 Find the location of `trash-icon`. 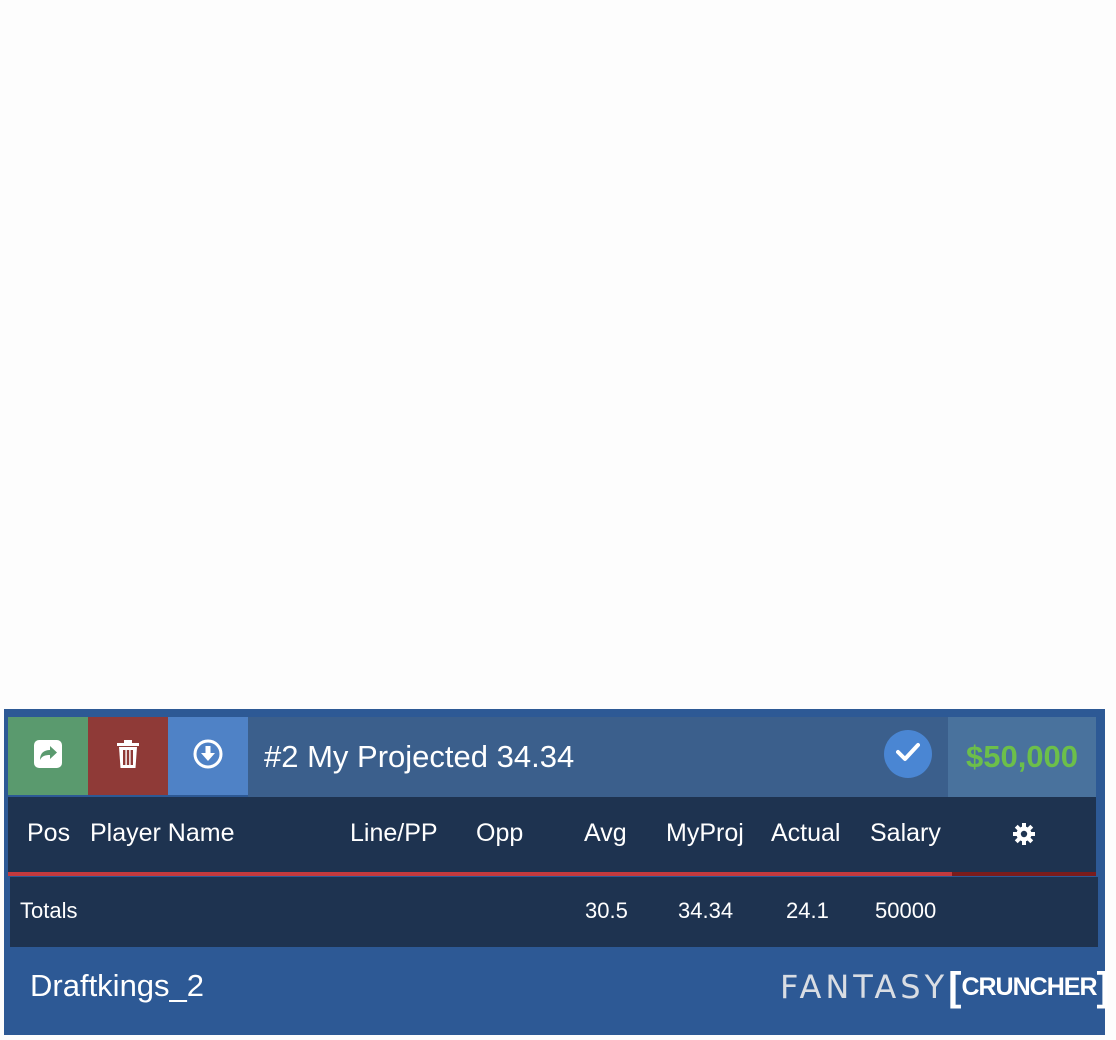

trash-icon is located at coordinates (128, 756).